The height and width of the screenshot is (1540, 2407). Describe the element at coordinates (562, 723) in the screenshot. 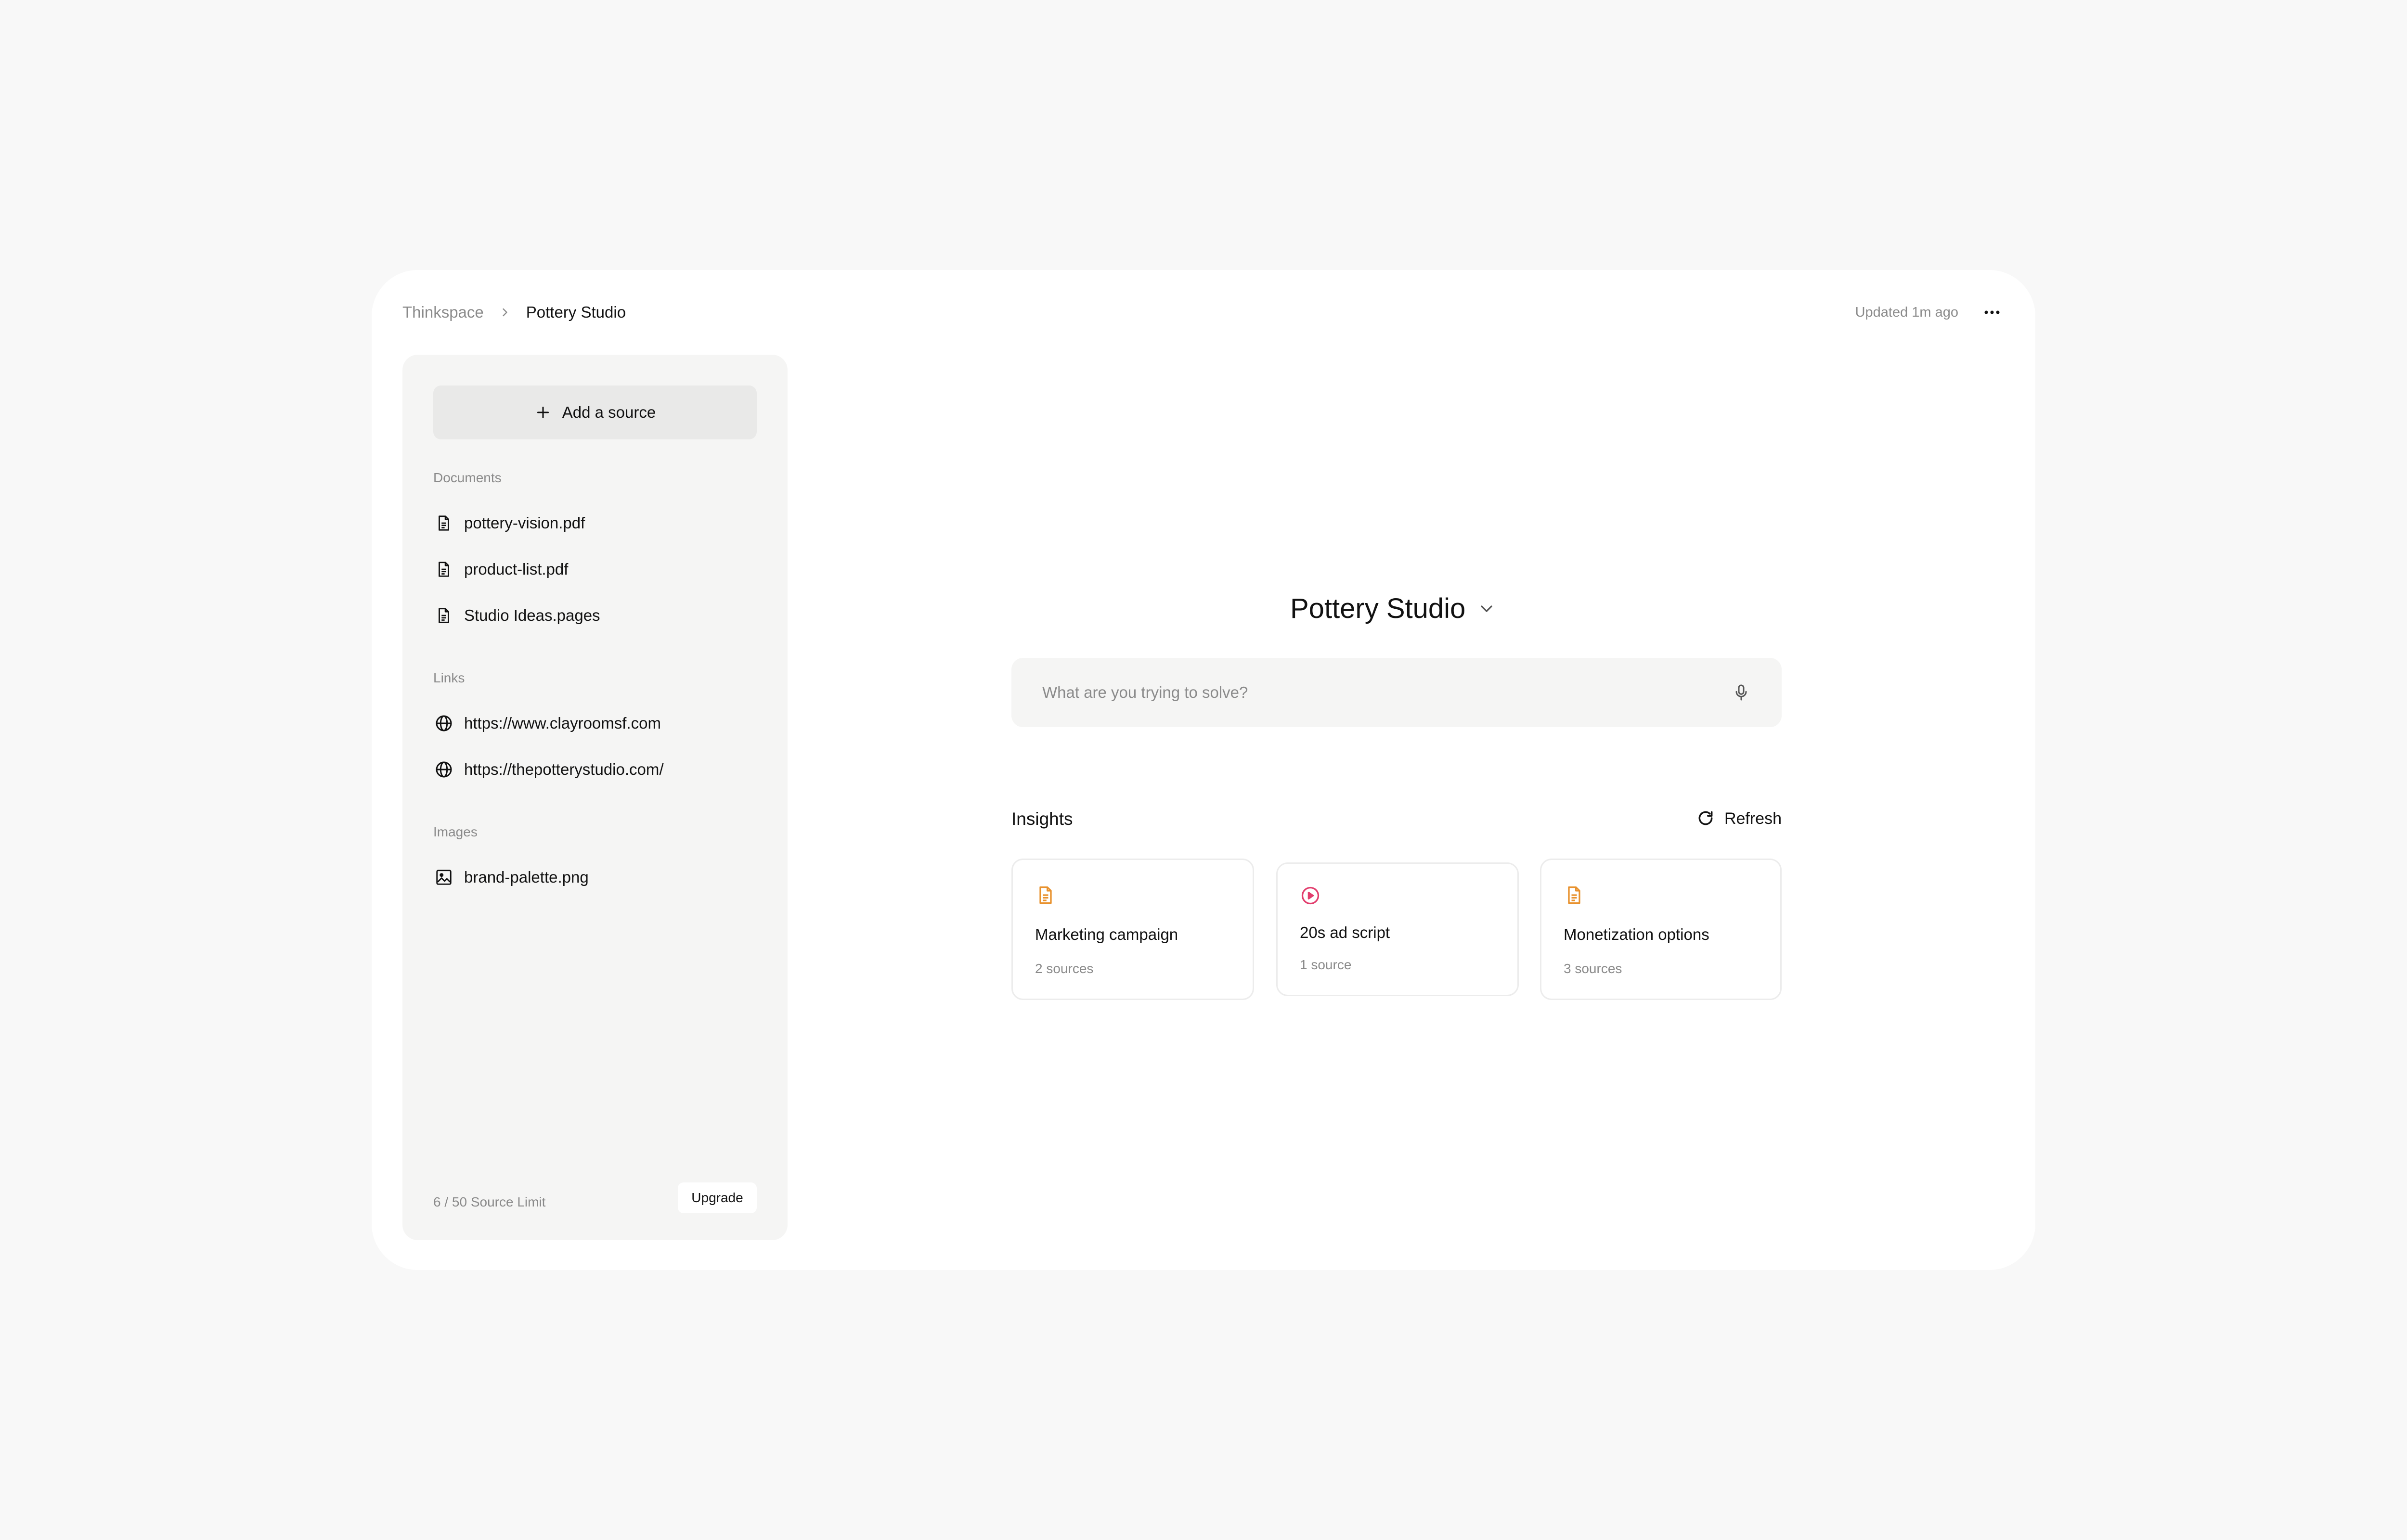

I see `source-item-label: https://www.clayroomsf.com` at that location.